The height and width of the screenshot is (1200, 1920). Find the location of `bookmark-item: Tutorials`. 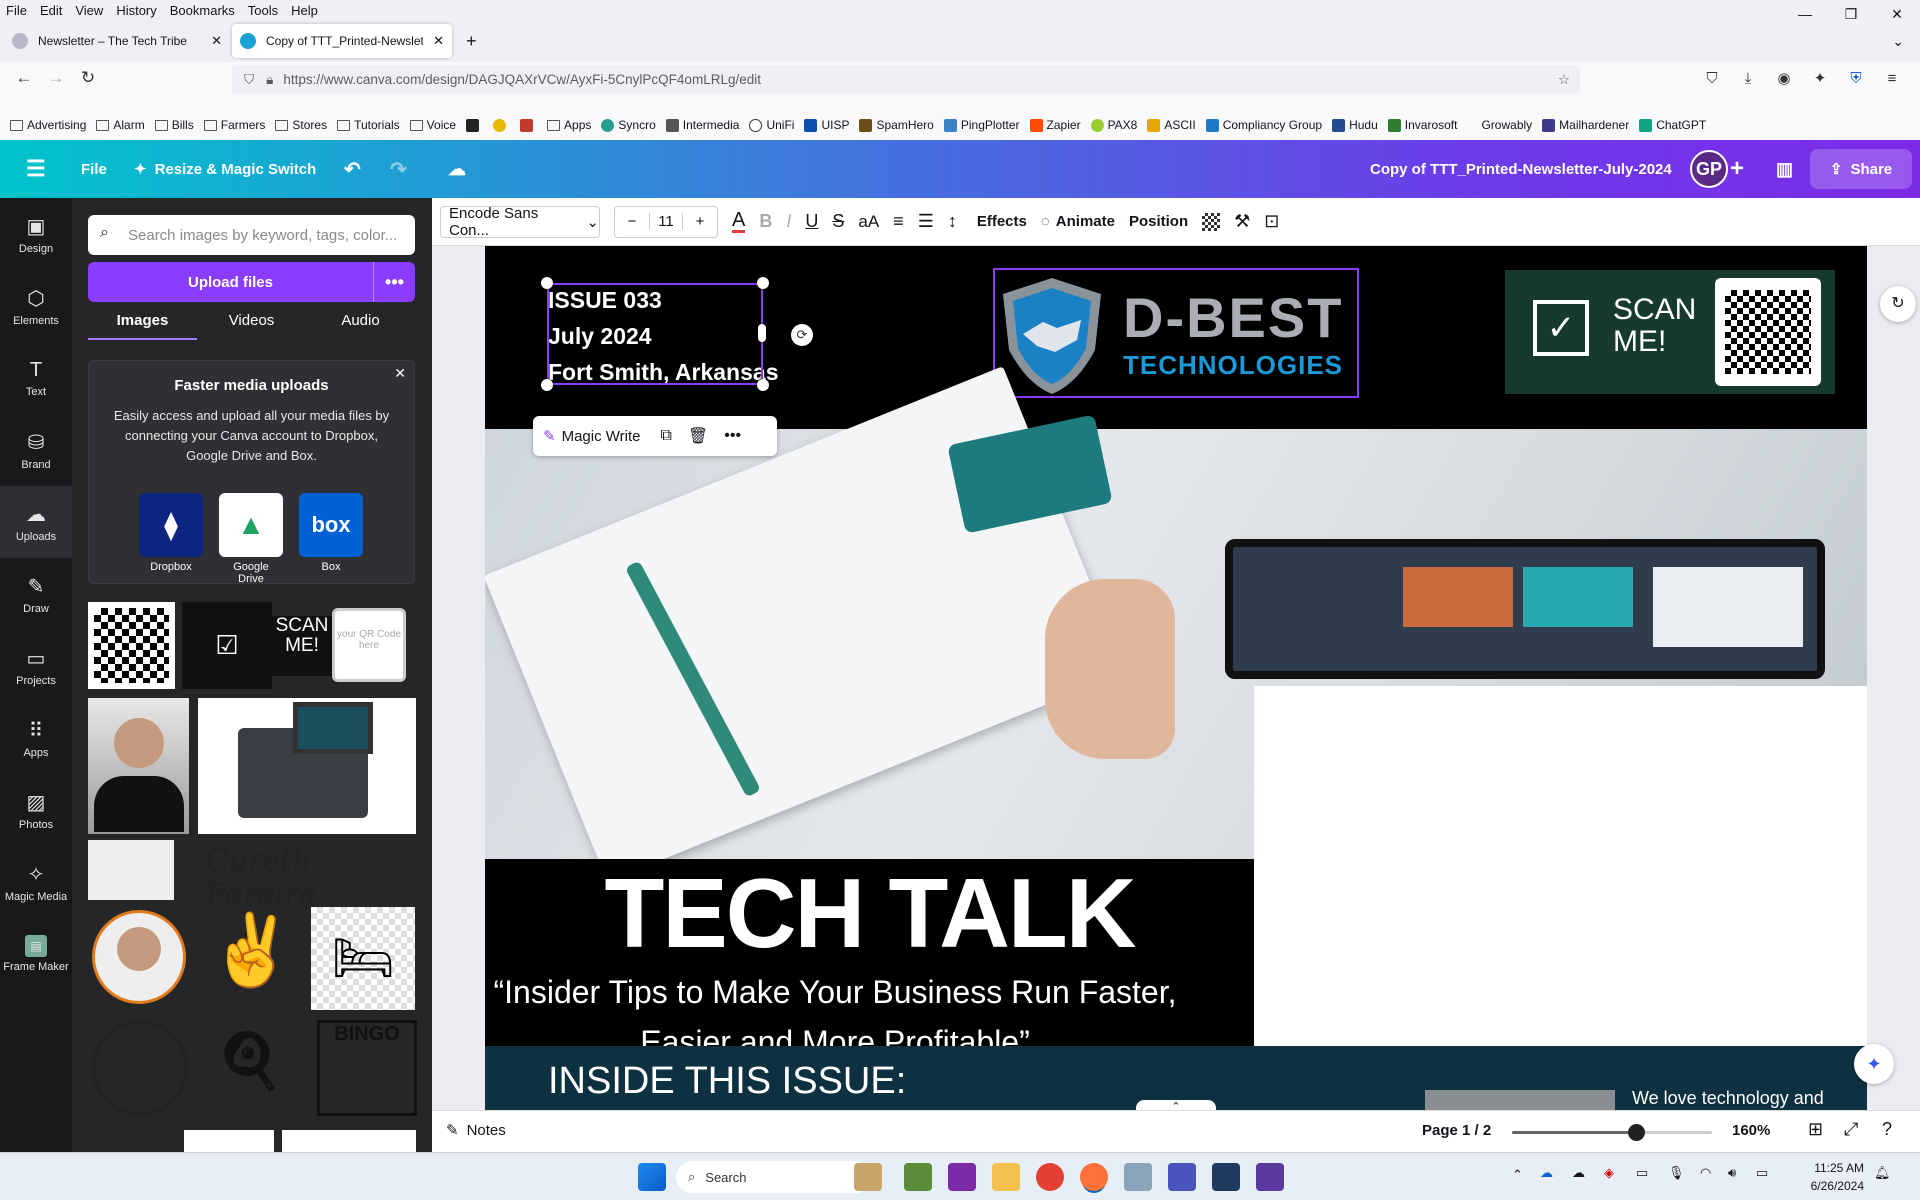

bookmark-item: Tutorials is located at coordinates (368, 125).